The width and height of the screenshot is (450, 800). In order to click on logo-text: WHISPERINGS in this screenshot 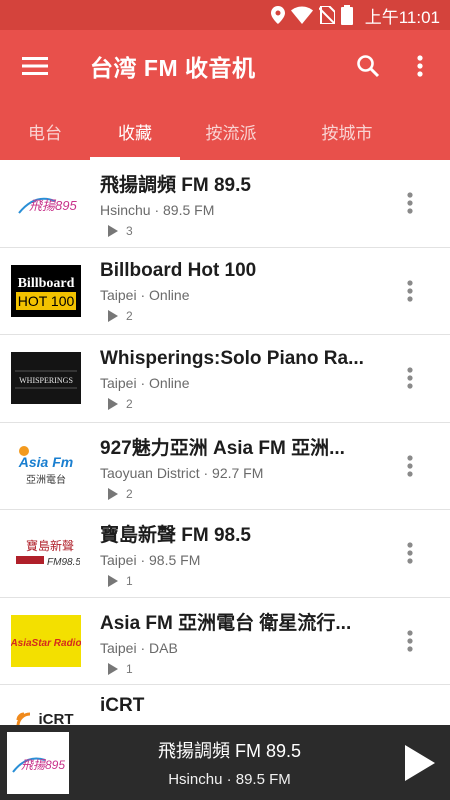, I will do `click(46, 380)`.